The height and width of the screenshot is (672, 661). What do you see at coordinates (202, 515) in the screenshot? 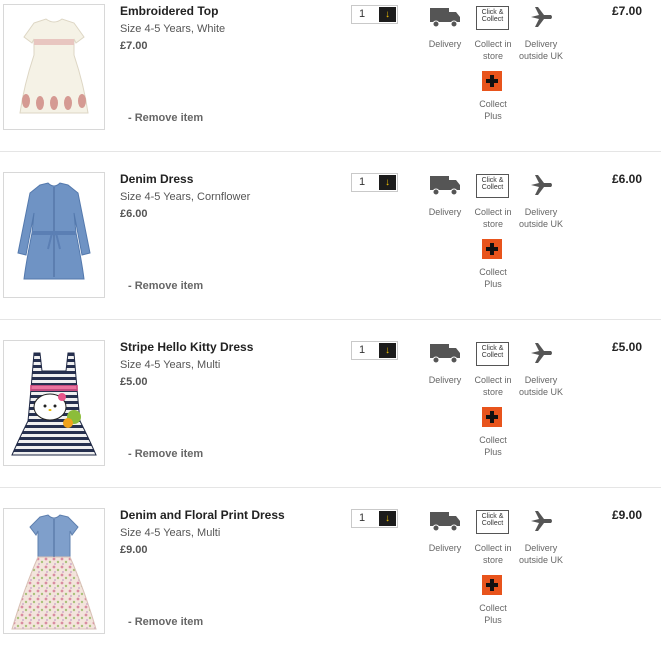
I see `product-title: Denim and Floral Print Dress` at bounding box center [202, 515].